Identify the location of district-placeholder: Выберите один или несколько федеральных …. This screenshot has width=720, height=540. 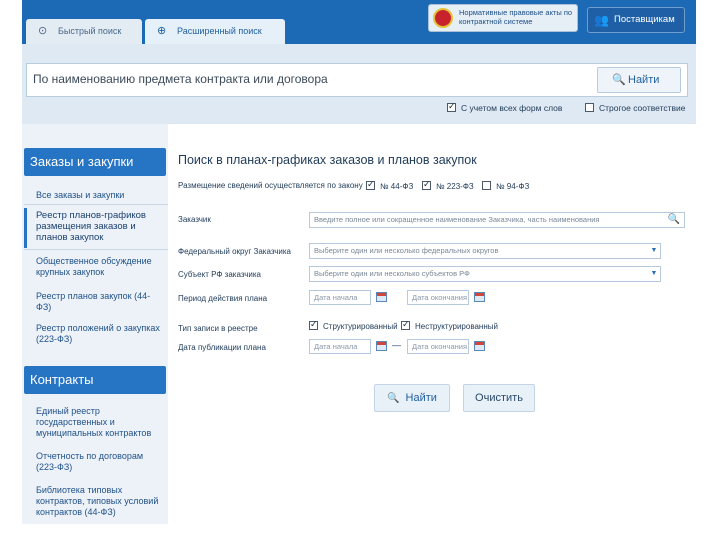
(406, 250).